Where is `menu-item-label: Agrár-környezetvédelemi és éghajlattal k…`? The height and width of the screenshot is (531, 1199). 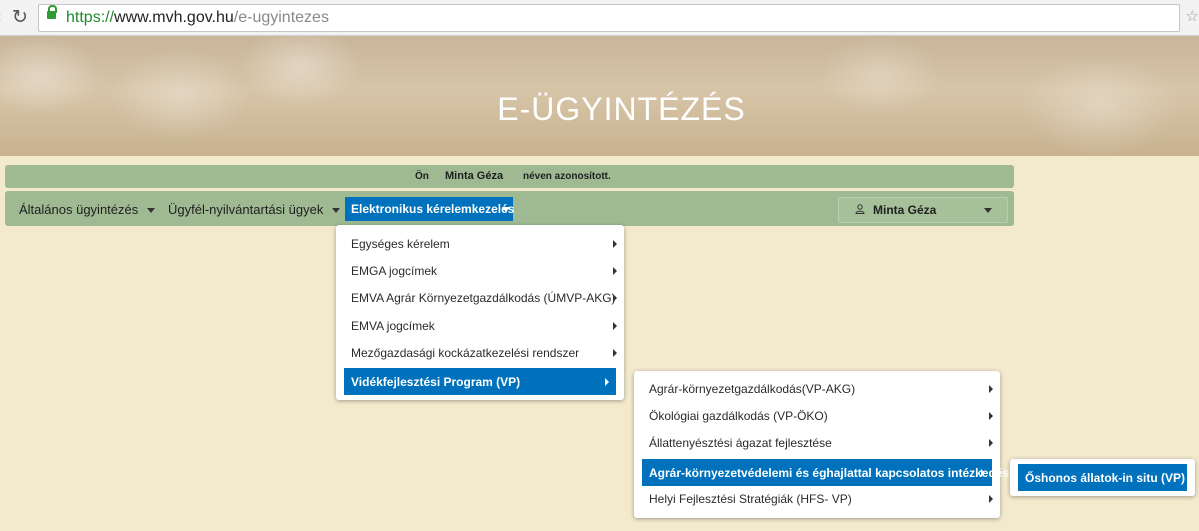 menu-item-label: Agrár-környezetvédelemi és éghajlattal k… is located at coordinates (836, 473).